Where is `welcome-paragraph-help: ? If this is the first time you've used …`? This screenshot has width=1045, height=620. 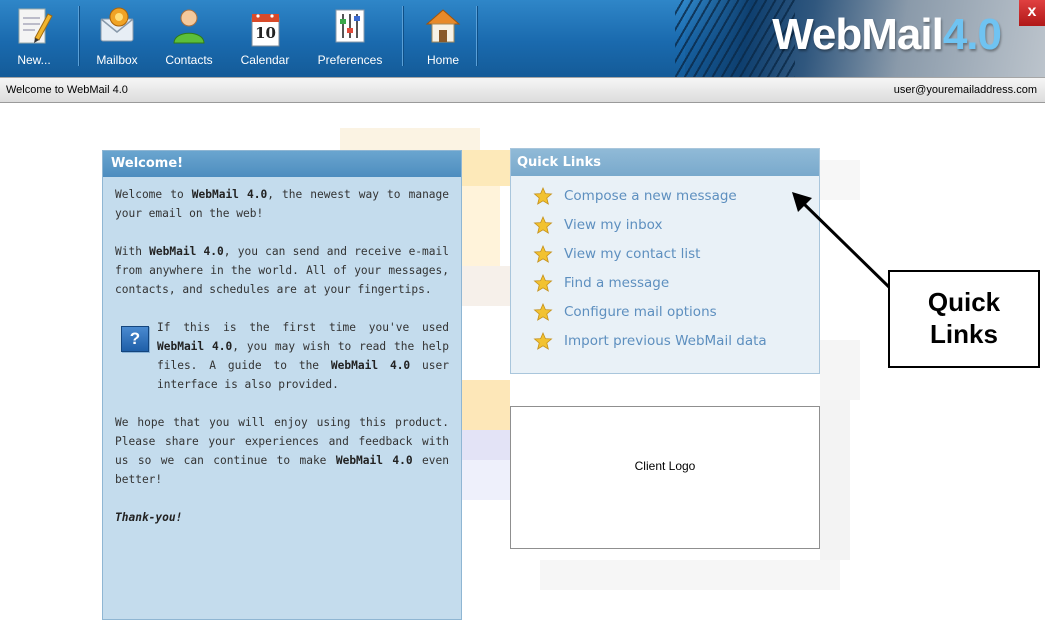 welcome-paragraph-help: ? If this is the first time you've used … is located at coordinates (282, 356).